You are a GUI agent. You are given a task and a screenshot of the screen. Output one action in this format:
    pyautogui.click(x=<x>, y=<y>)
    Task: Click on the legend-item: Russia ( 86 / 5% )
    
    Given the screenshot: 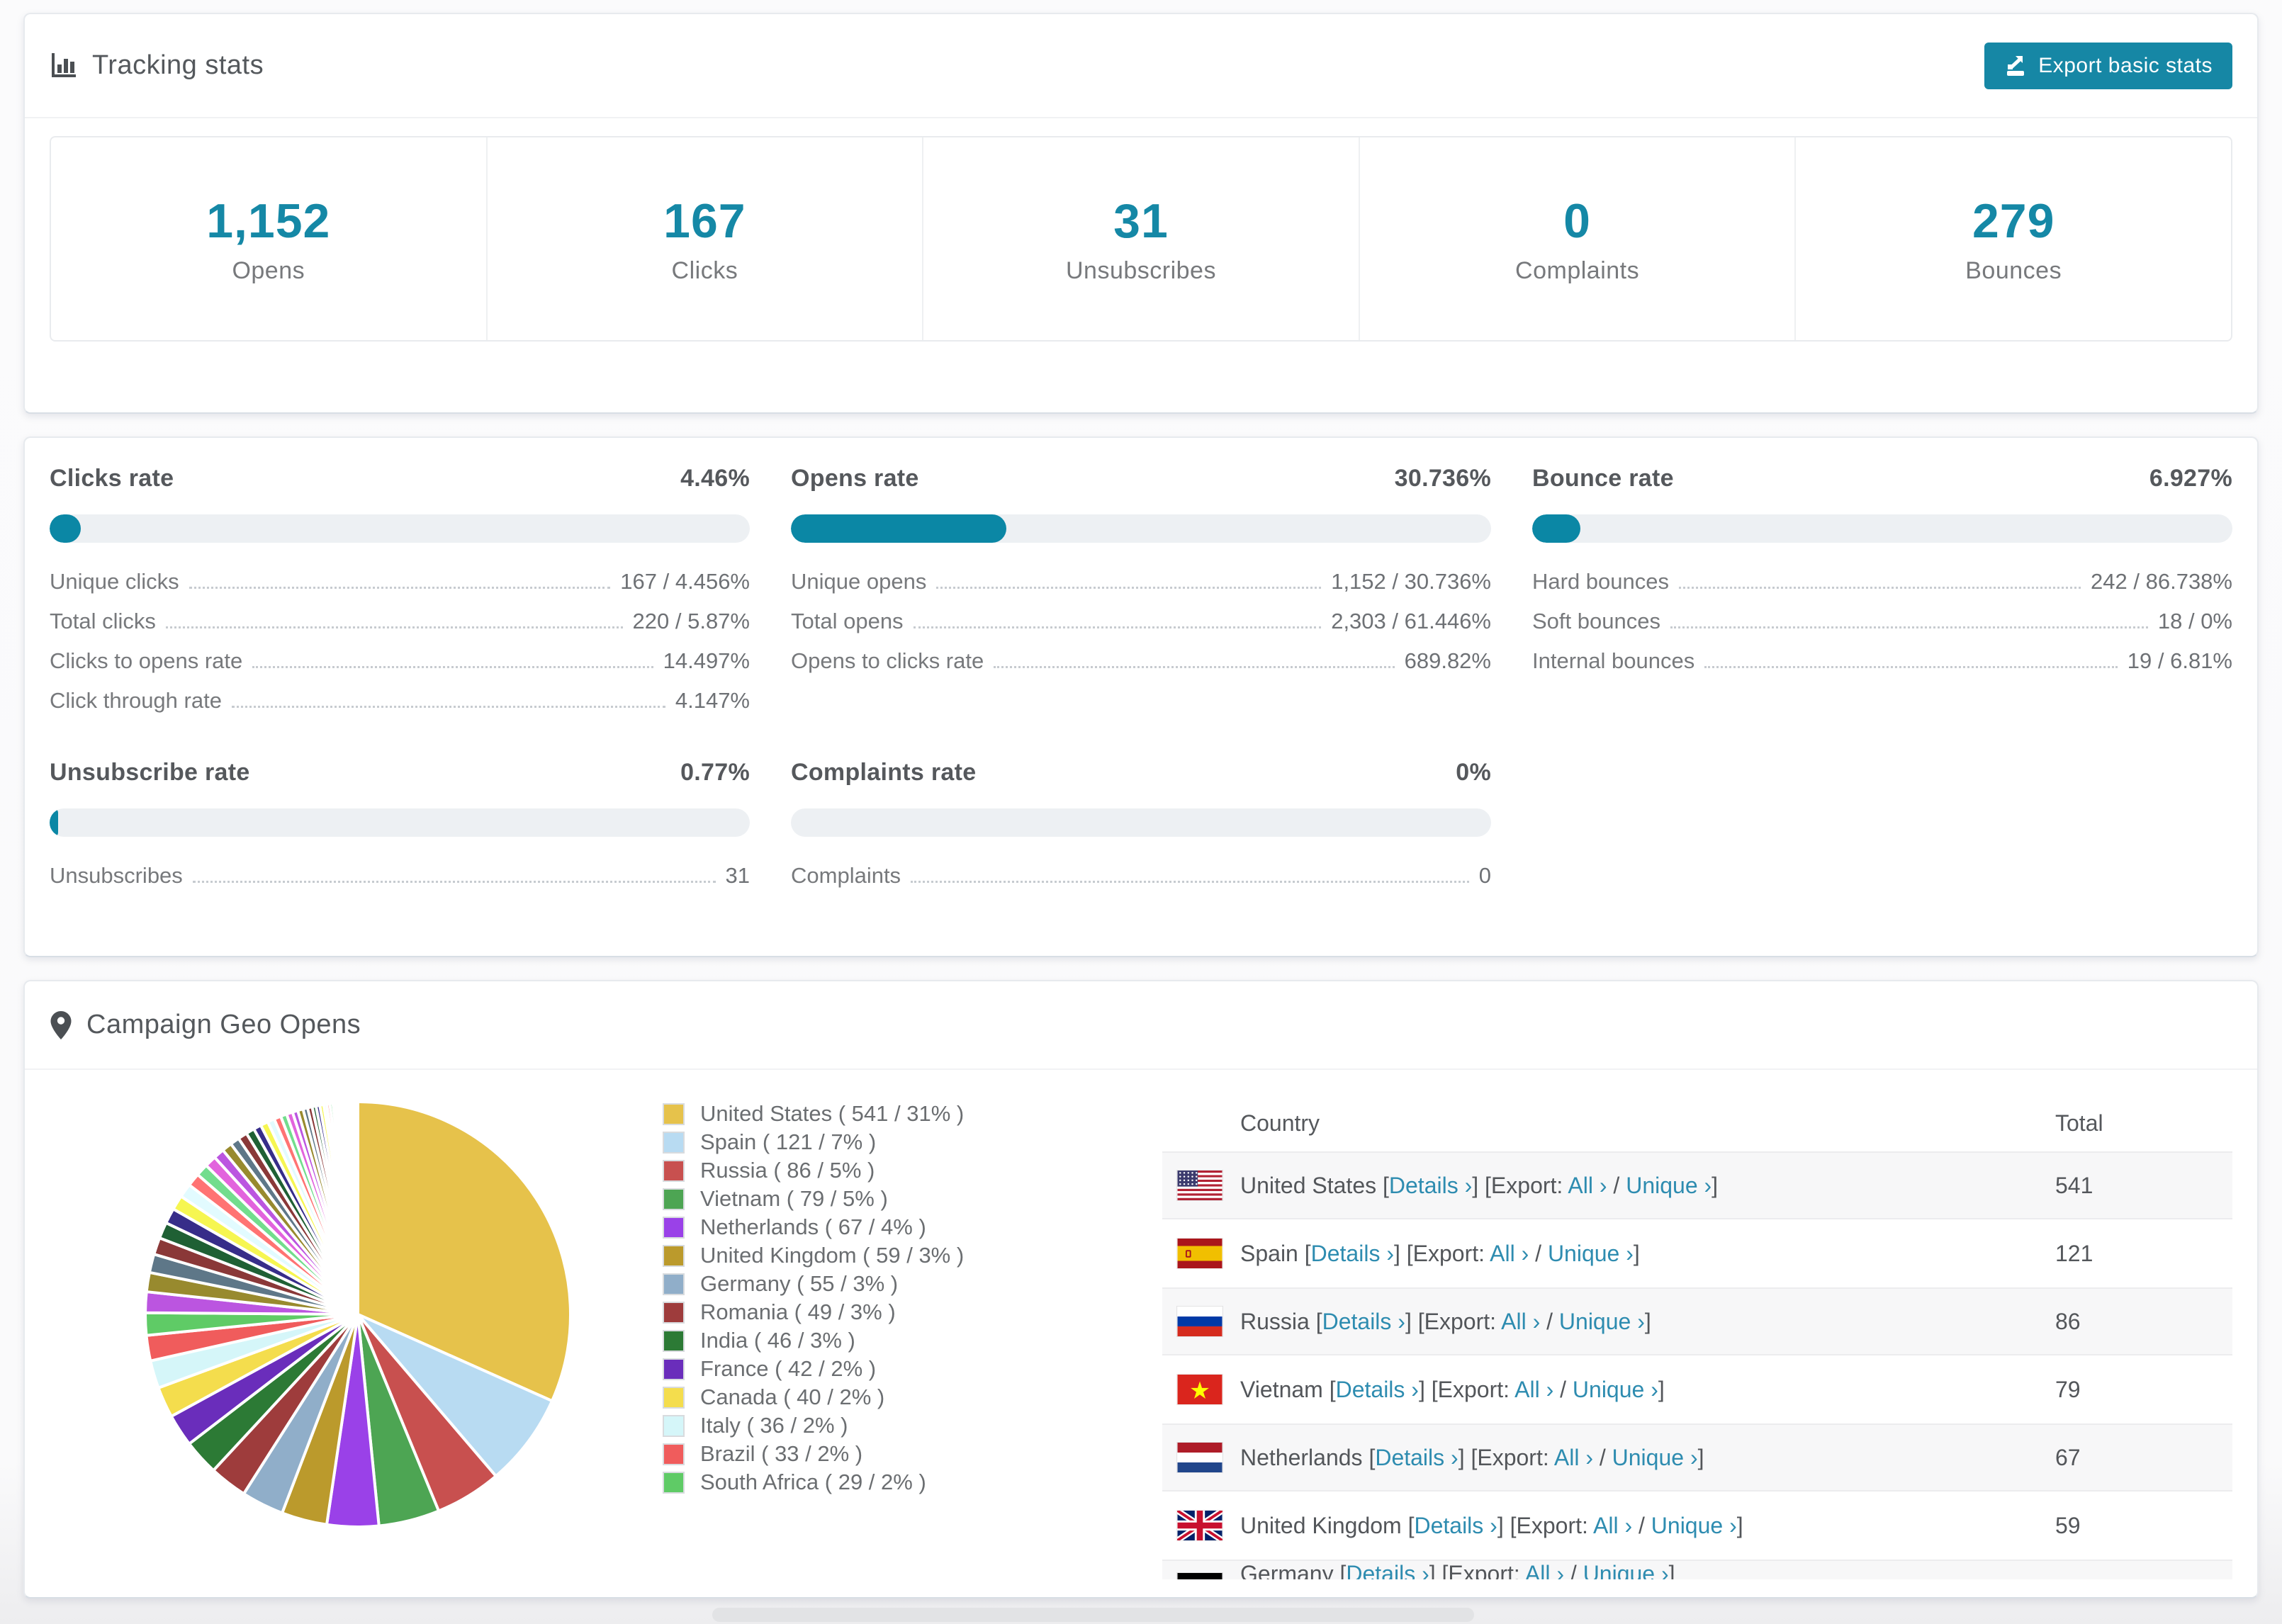 What is the action you would take?
    pyautogui.click(x=913, y=1171)
    